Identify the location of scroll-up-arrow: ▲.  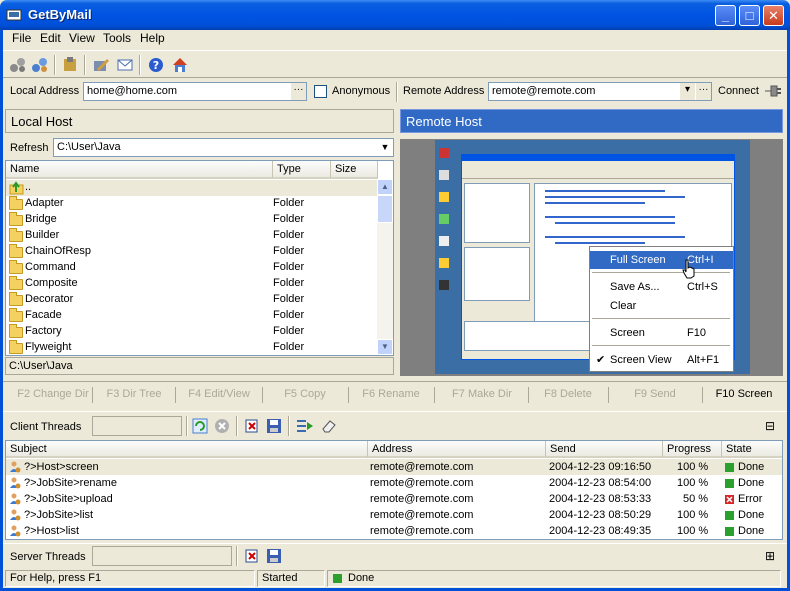
(385, 187).